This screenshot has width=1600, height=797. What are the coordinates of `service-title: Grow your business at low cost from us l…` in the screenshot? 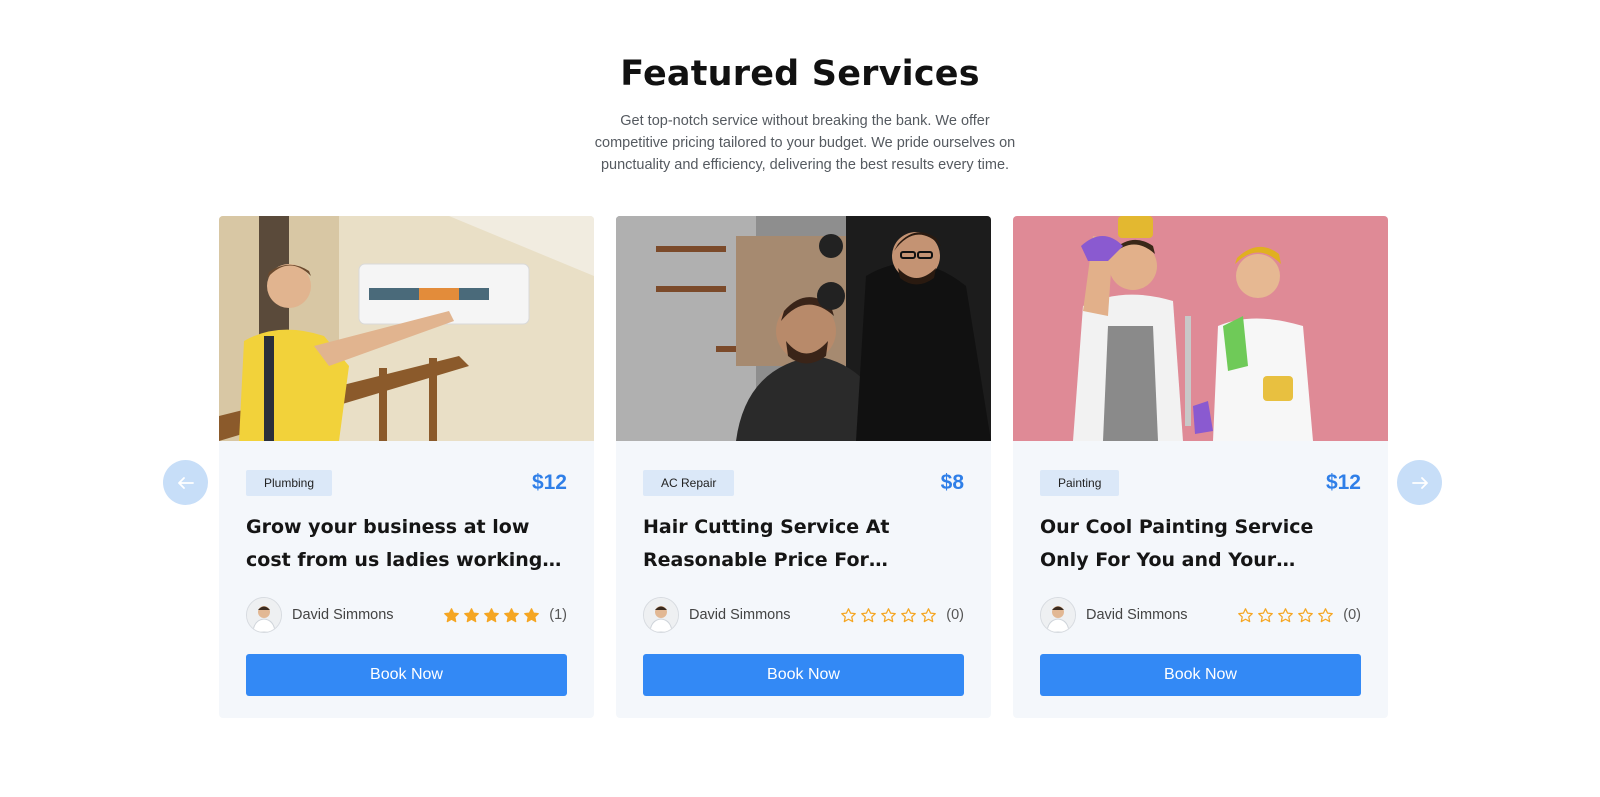 It's located at (406, 544).